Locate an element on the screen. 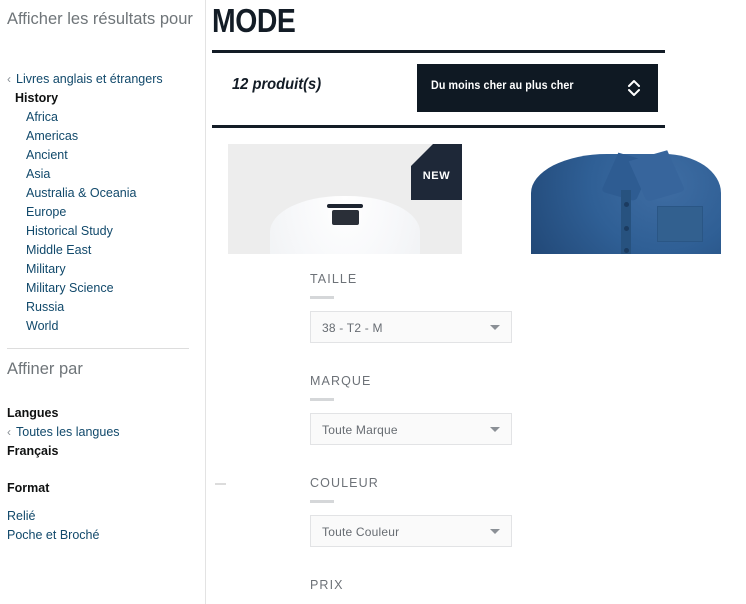 The height and width of the screenshot is (604, 746). sidebar-item-history: History is located at coordinates (37, 98).